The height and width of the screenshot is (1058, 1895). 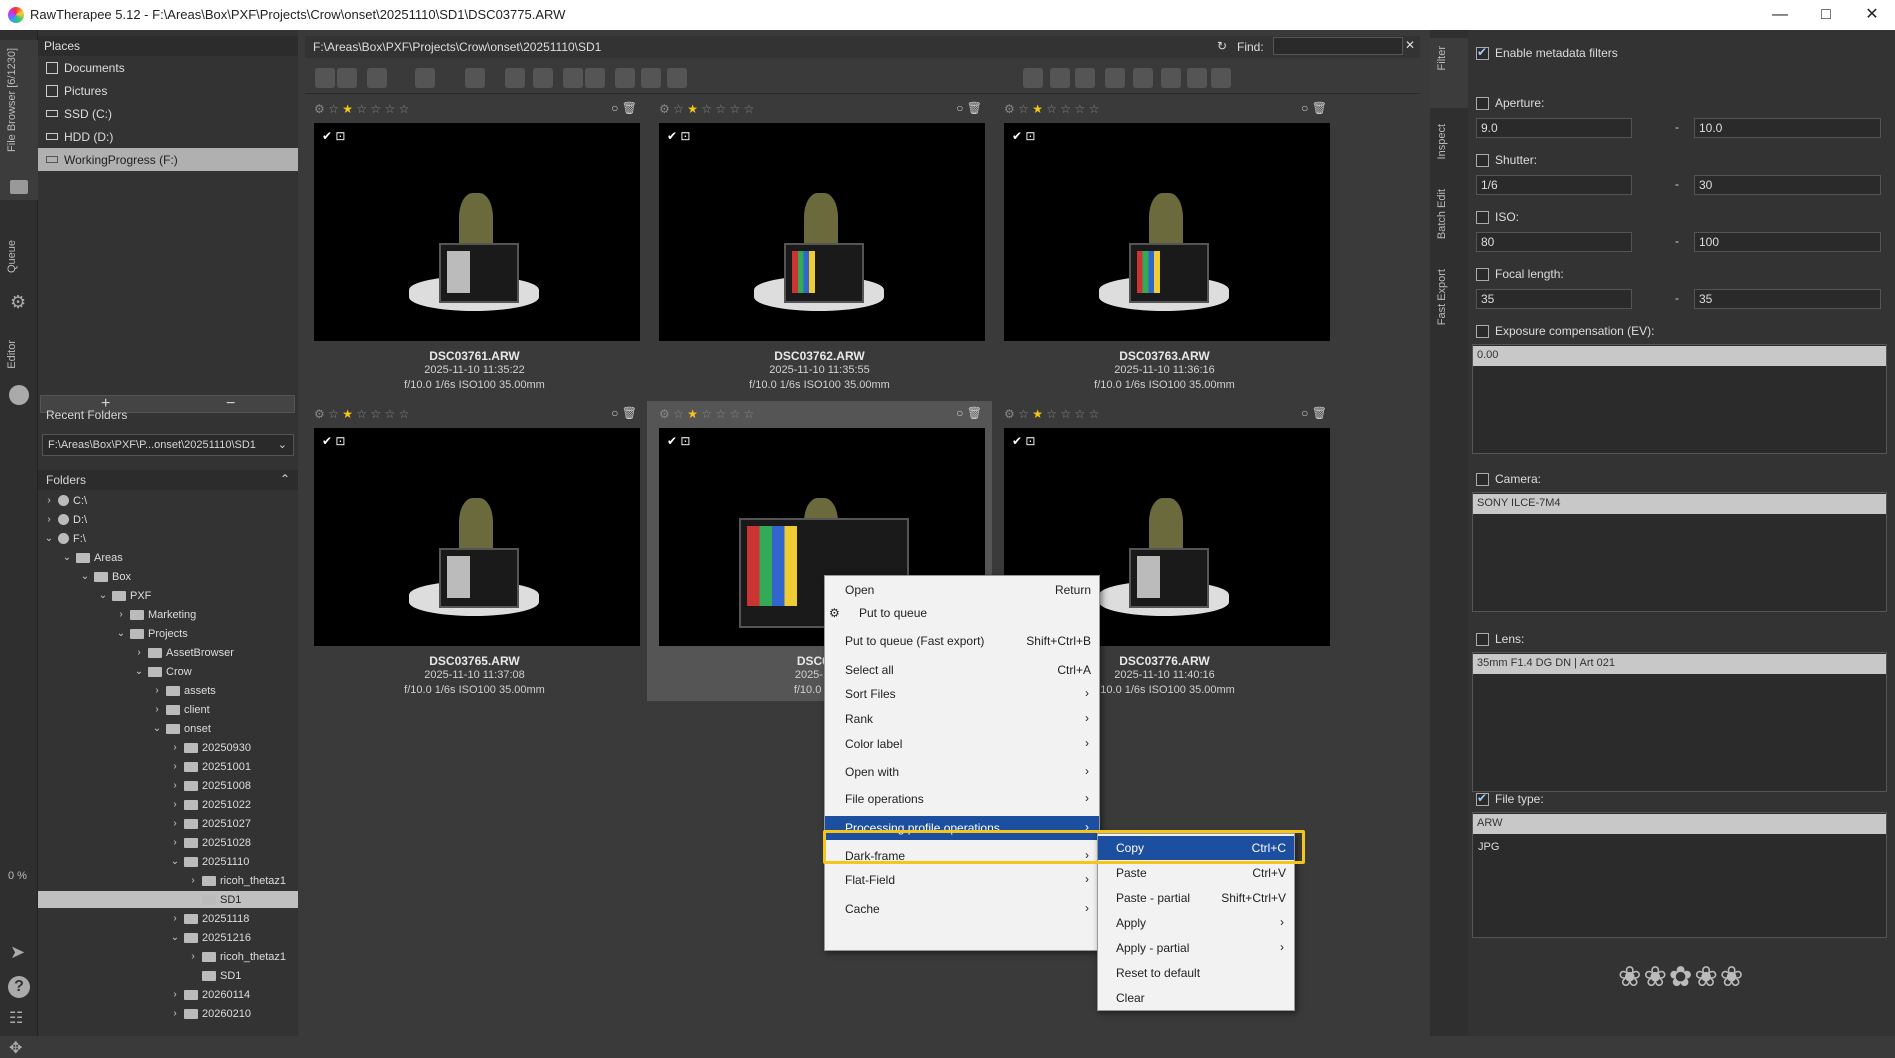 I want to click on lens-list-item: 35mm F1.4 DG DN | Art 021, so click(x=1679, y=664).